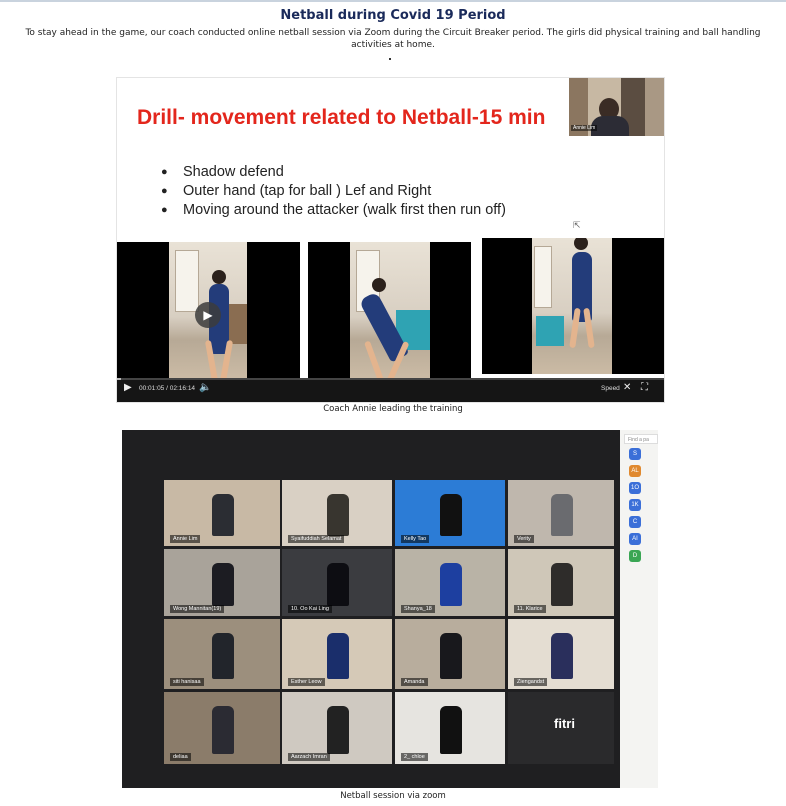 The image size is (786, 806). I want to click on participant-name: Annie Lim, so click(185, 539).